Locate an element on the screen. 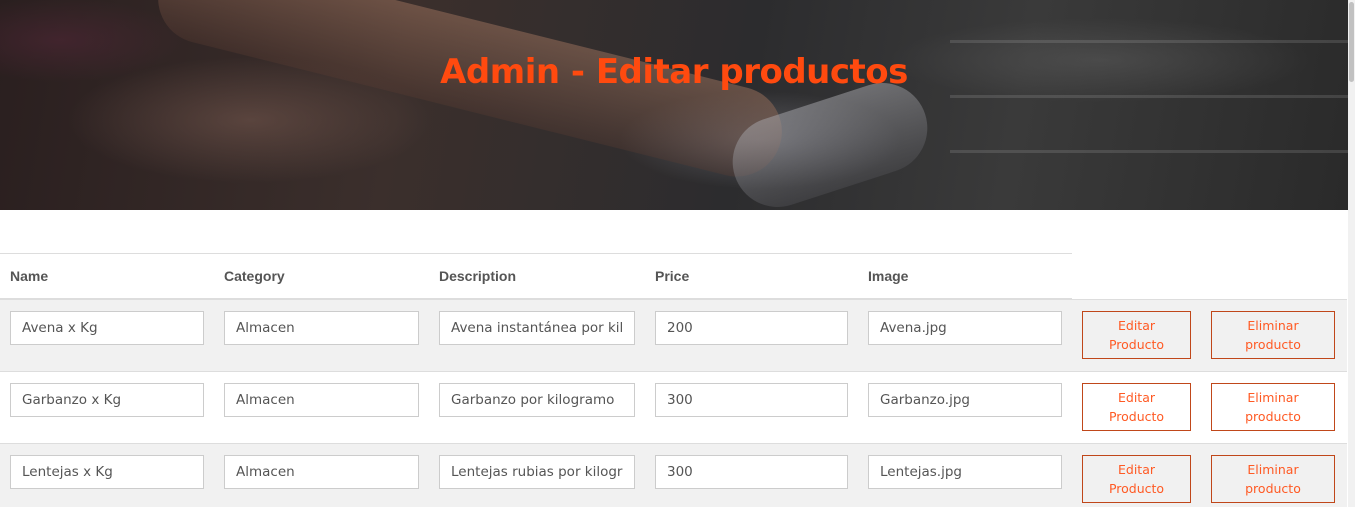 This screenshot has height=507, width=1355. page-scrollbar is located at coordinates (1351, 253).